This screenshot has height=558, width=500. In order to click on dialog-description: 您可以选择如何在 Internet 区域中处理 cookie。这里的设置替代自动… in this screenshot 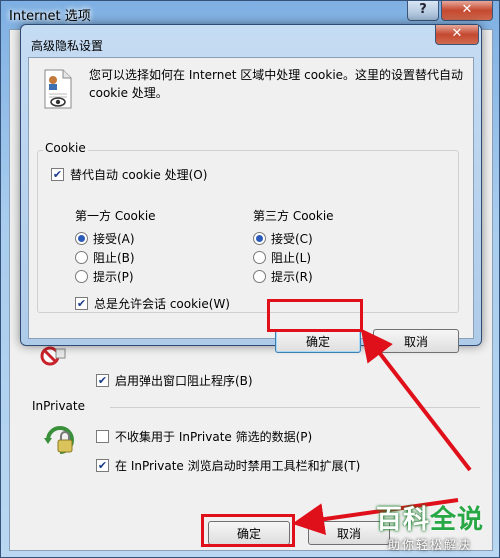, I will do `click(276, 84)`.